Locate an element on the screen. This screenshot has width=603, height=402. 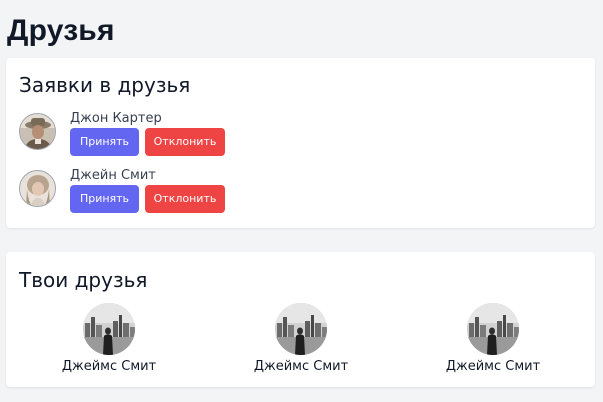
page-title: Друзья is located at coordinates (61, 30).